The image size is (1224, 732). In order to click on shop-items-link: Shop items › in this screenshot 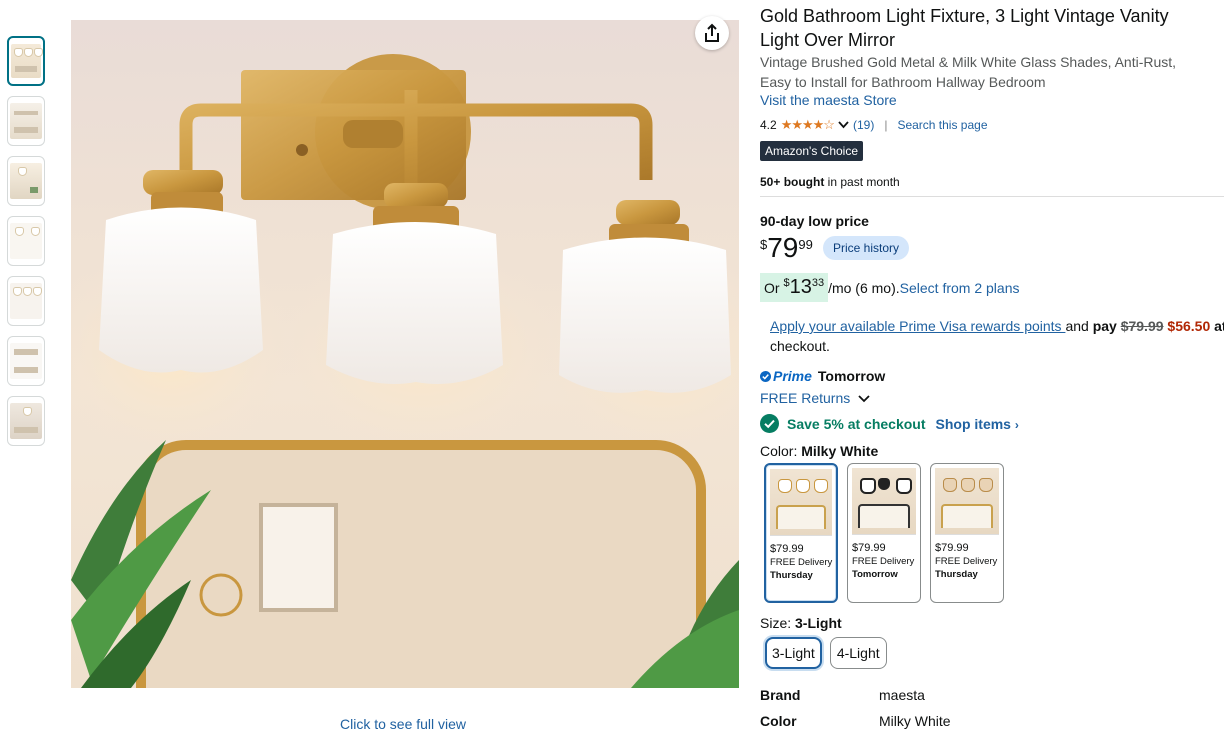, I will do `click(977, 424)`.